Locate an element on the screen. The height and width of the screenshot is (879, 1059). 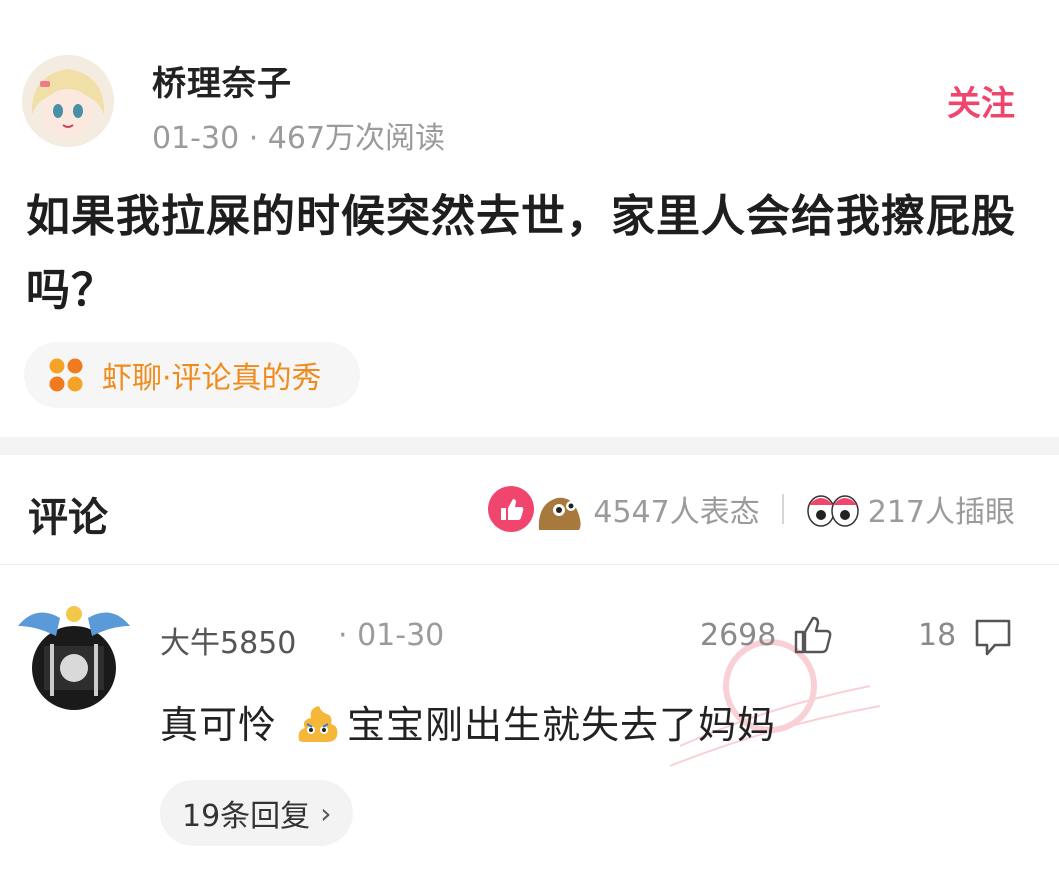
chevron-right-icon: › is located at coordinates (326, 813).